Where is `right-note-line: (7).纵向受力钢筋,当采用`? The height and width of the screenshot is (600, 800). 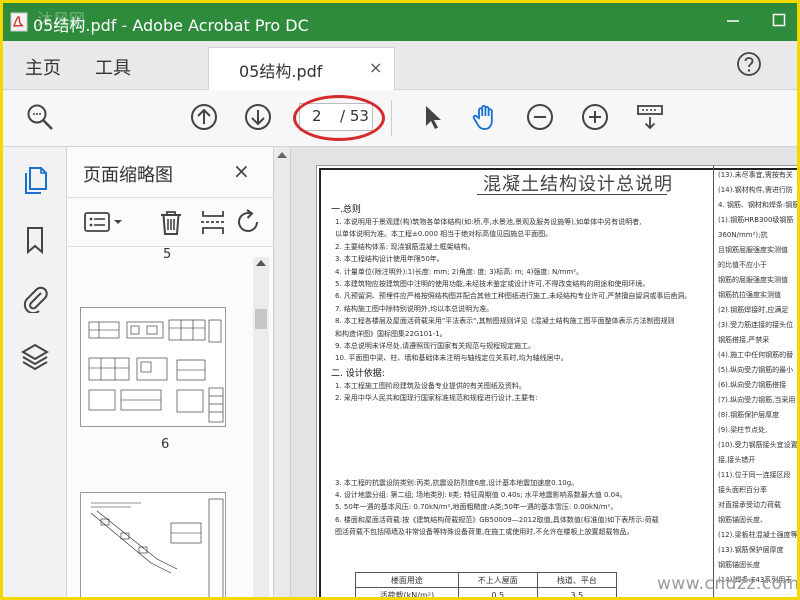 right-note-line: (7).纵向受力钢筋,当采用 is located at coordinates (757, 400).